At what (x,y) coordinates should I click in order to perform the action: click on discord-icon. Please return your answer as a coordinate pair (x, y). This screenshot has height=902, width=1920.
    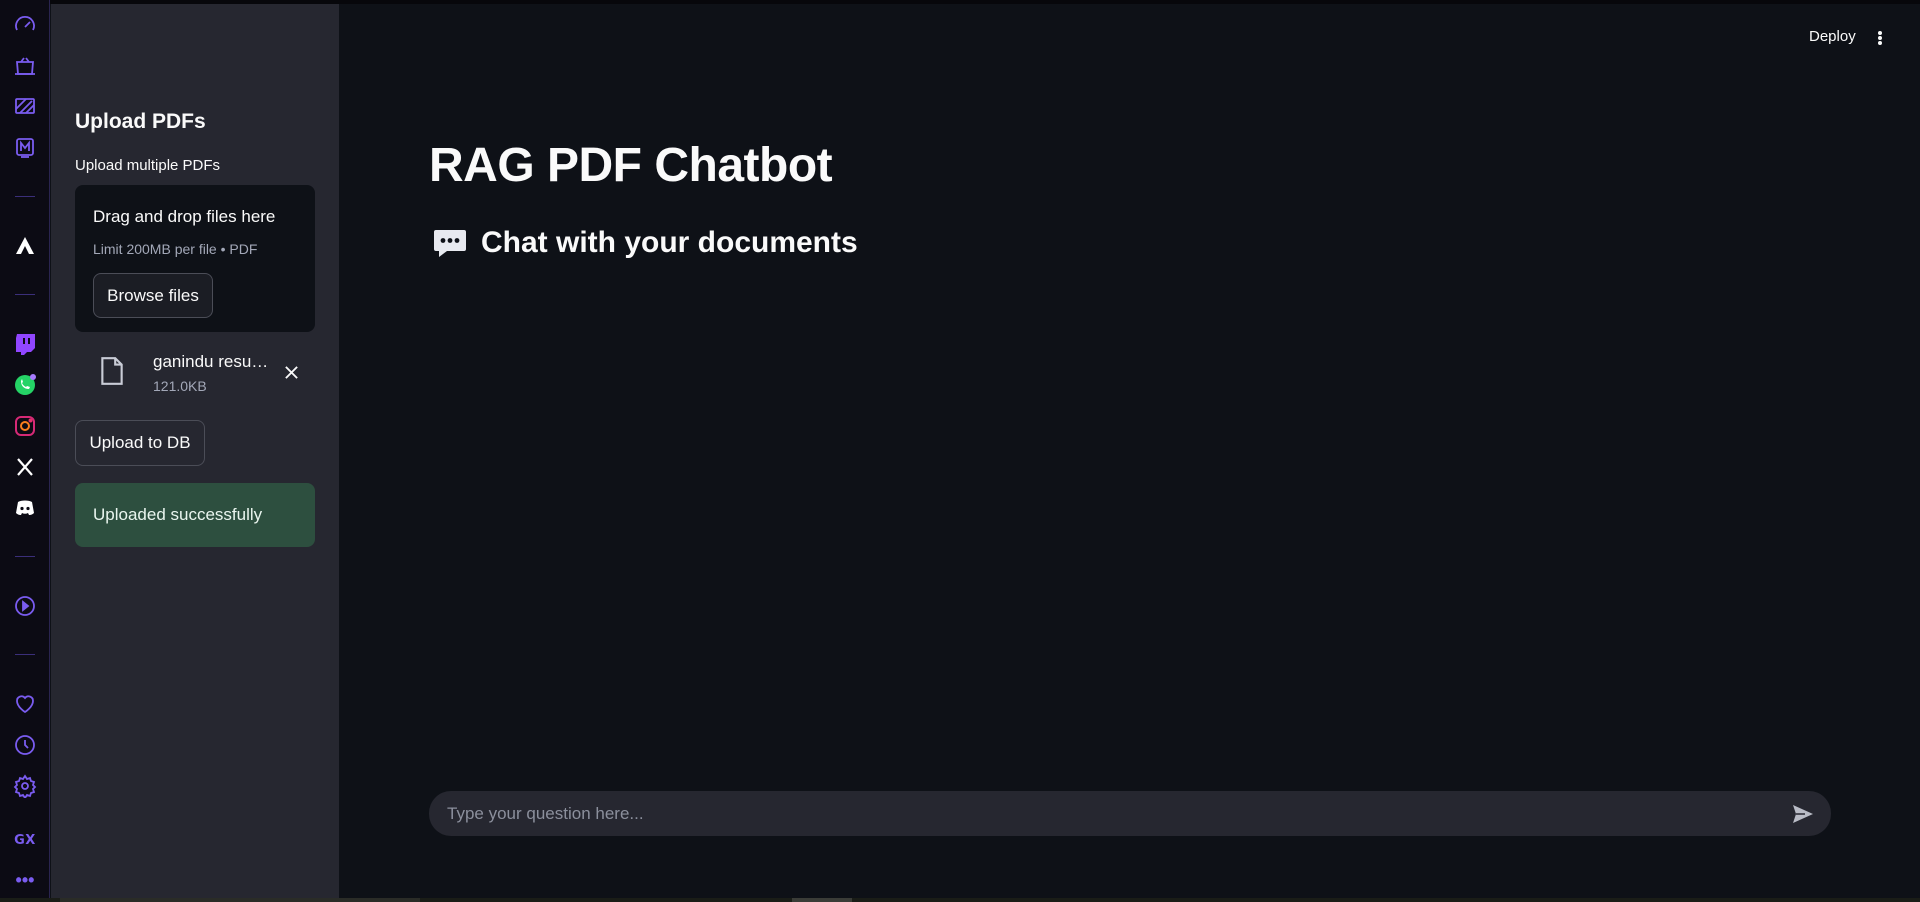
    Looking at the image, I should click on (25, 508).